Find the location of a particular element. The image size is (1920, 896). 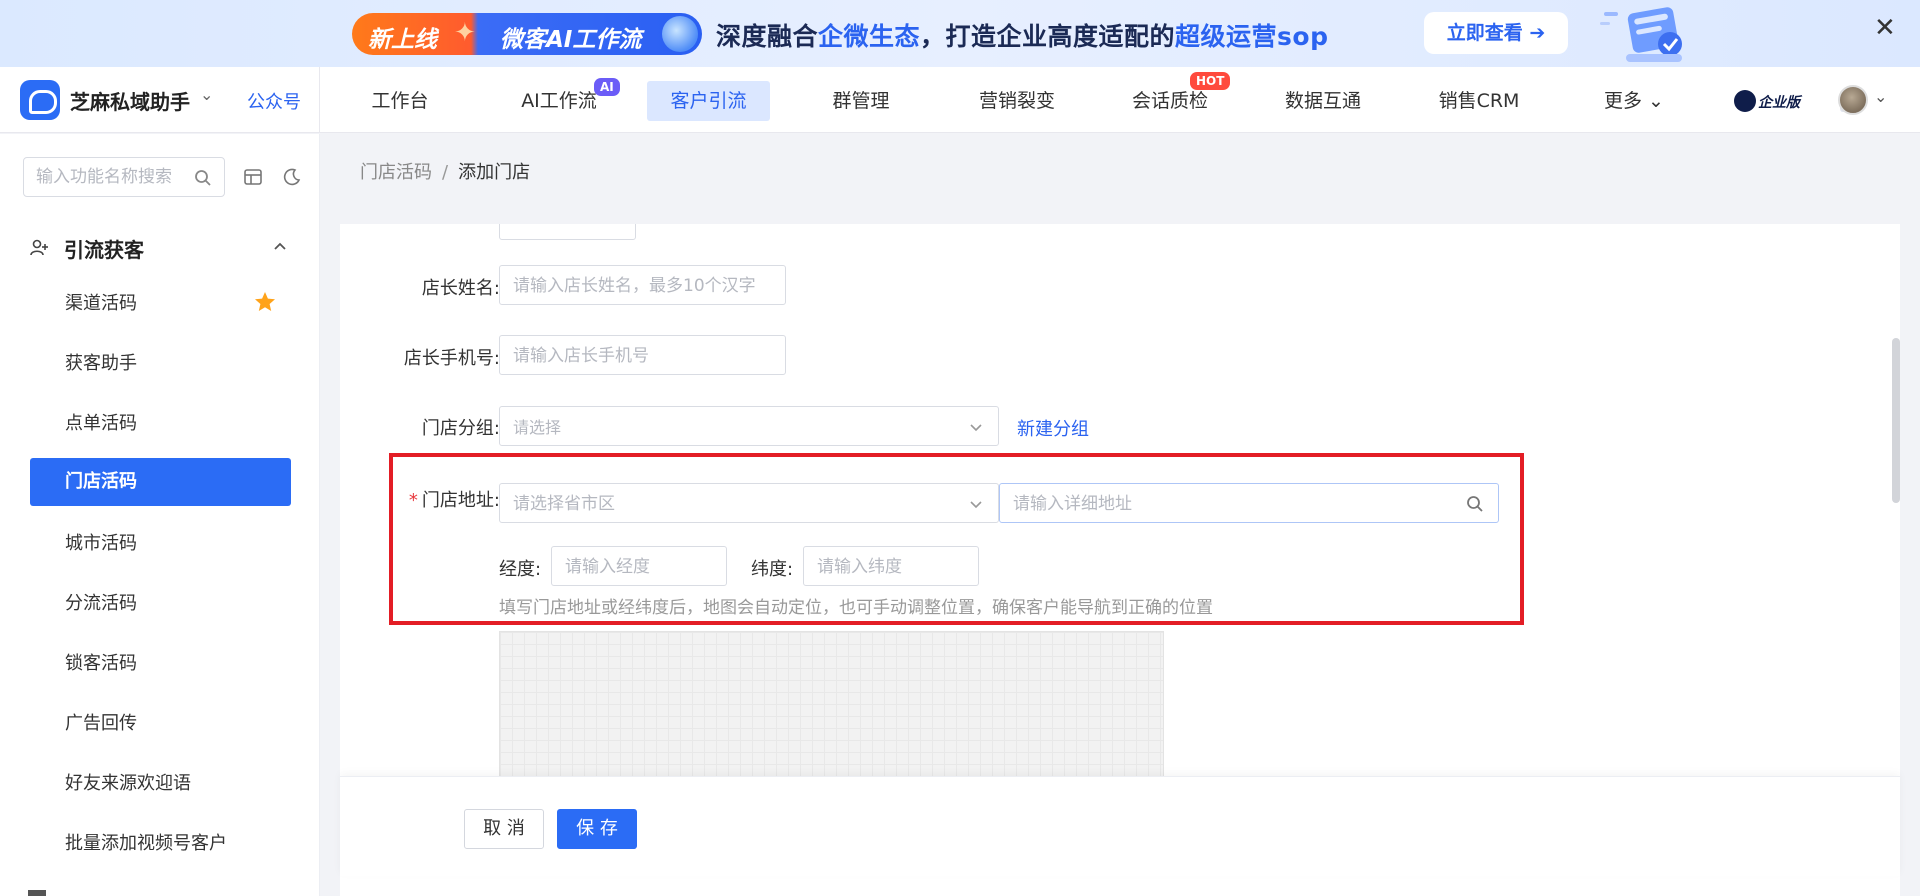

sidebar-group-lead-acquisition: 引流获客 is located at coordinates (160, 247).